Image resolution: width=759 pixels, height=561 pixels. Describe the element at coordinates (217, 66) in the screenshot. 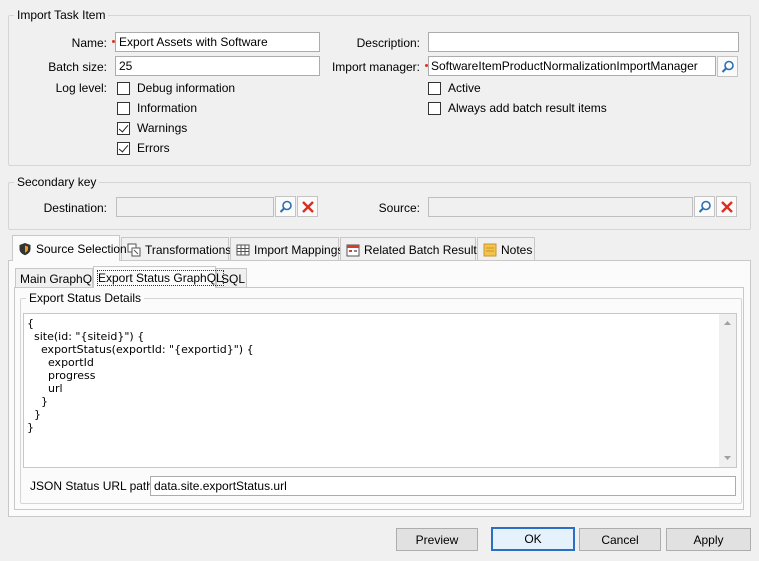

I see `batch-size-input: 25` at that location.